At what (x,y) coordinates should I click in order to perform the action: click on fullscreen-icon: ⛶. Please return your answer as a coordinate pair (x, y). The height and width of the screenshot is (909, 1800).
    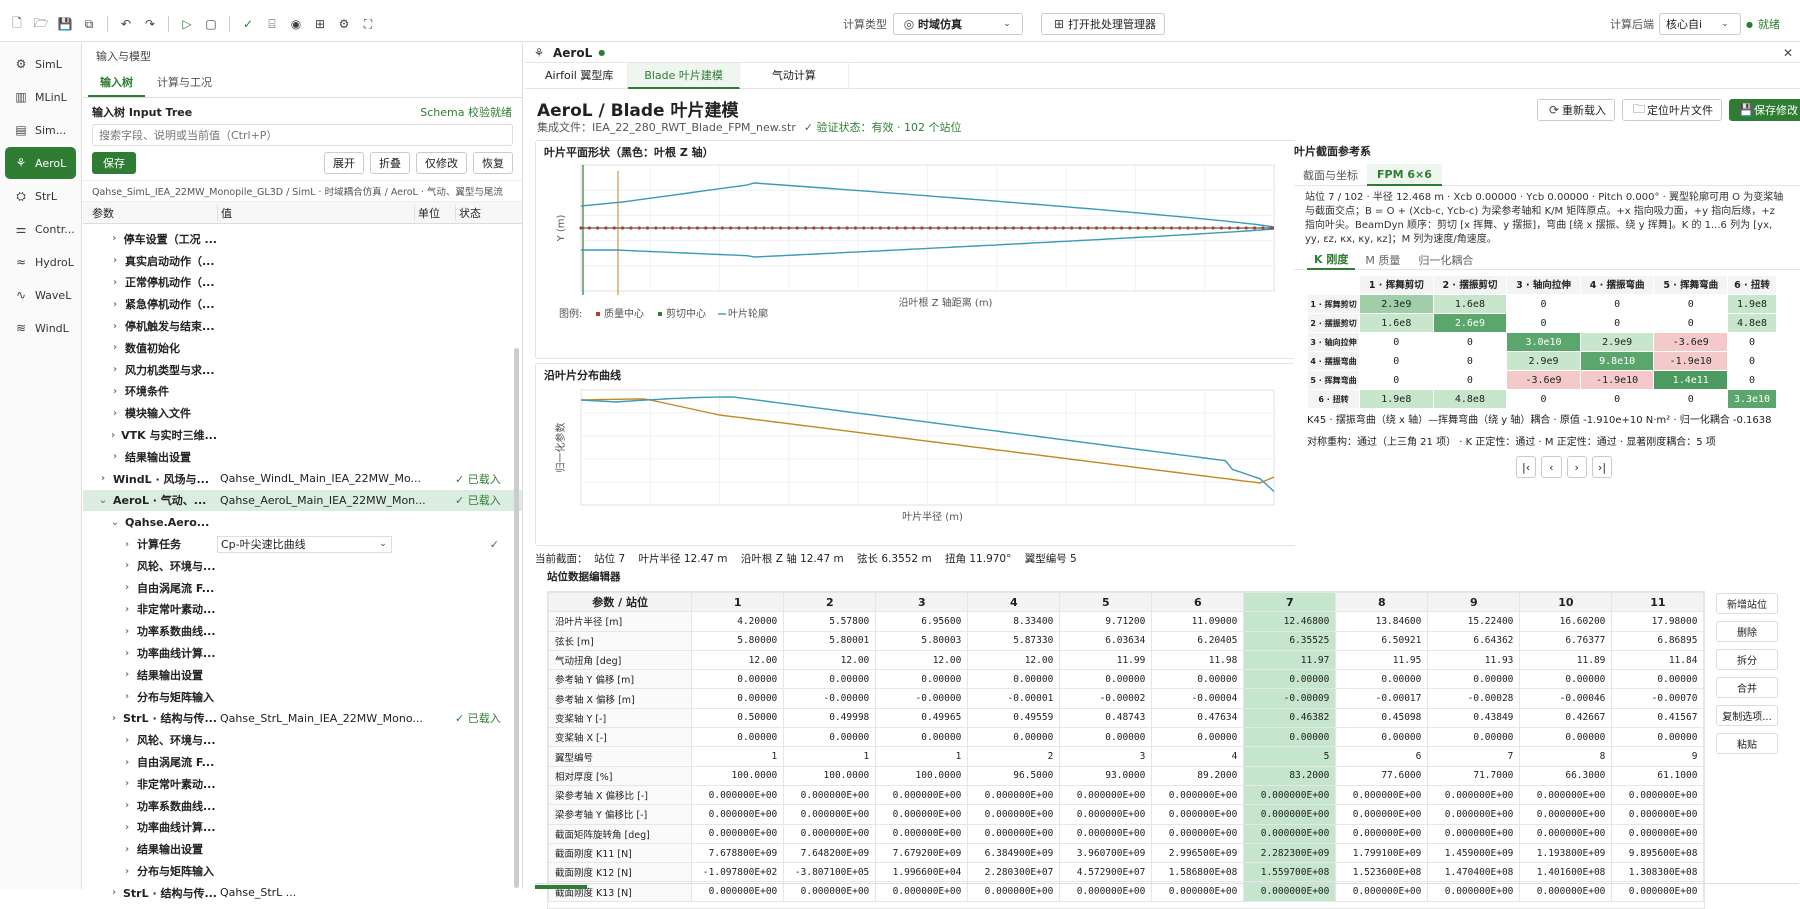
    Looking at the image, I should click on (368, 24).